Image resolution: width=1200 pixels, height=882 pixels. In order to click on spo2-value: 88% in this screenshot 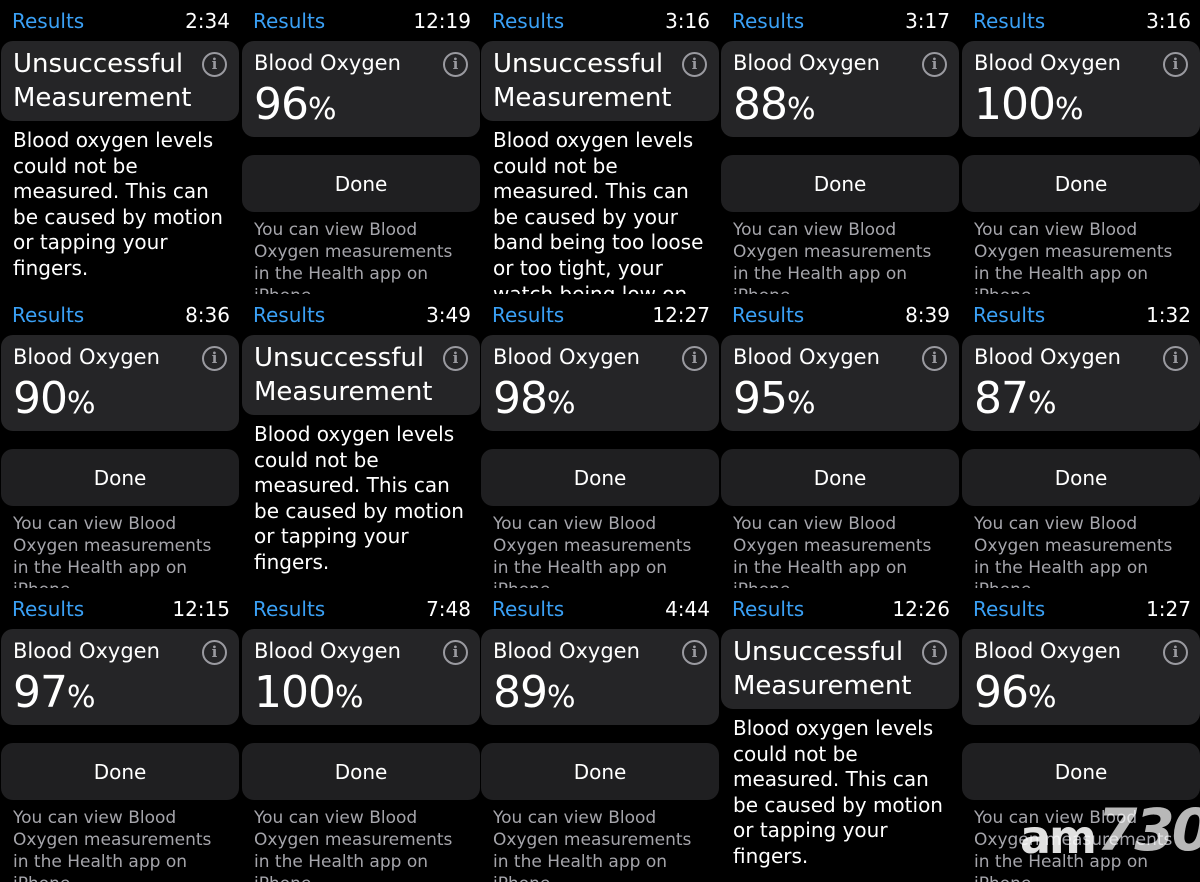, I will do `click(774, 107)`.